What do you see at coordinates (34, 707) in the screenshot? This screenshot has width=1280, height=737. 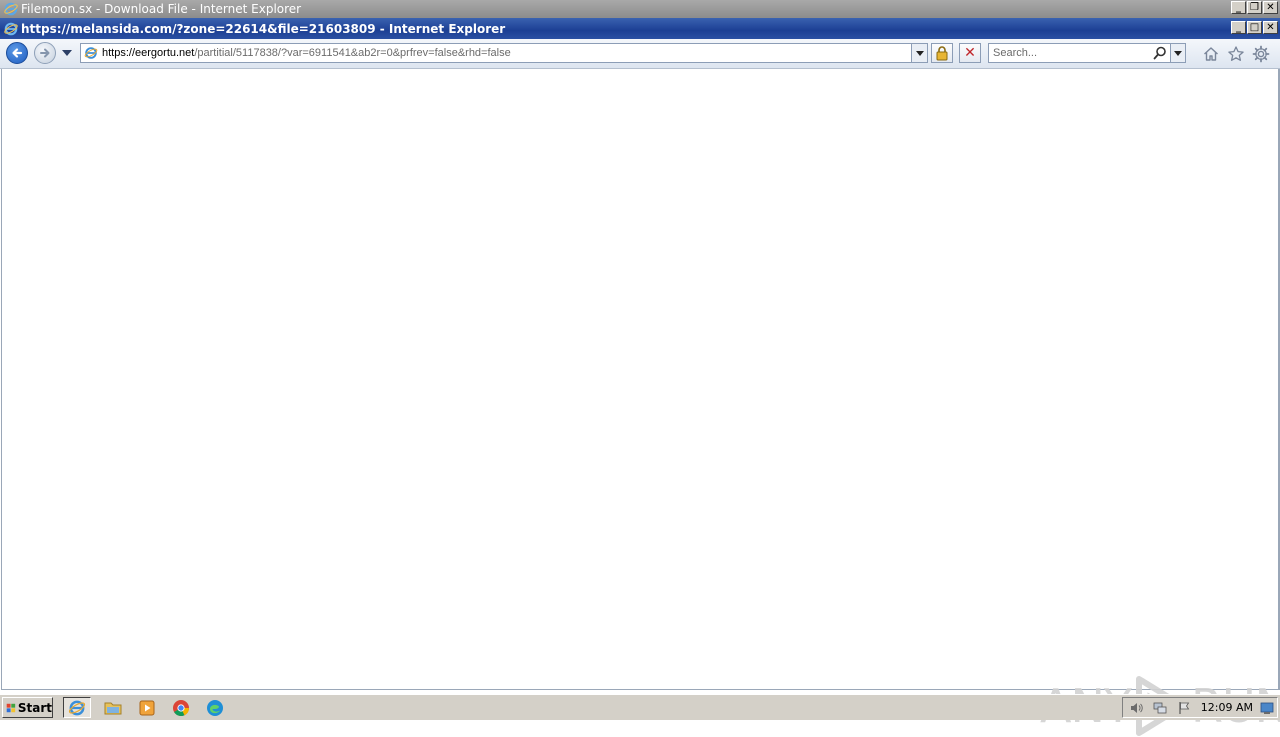 I see `start-label: Start` at bounding box center [34, 707].